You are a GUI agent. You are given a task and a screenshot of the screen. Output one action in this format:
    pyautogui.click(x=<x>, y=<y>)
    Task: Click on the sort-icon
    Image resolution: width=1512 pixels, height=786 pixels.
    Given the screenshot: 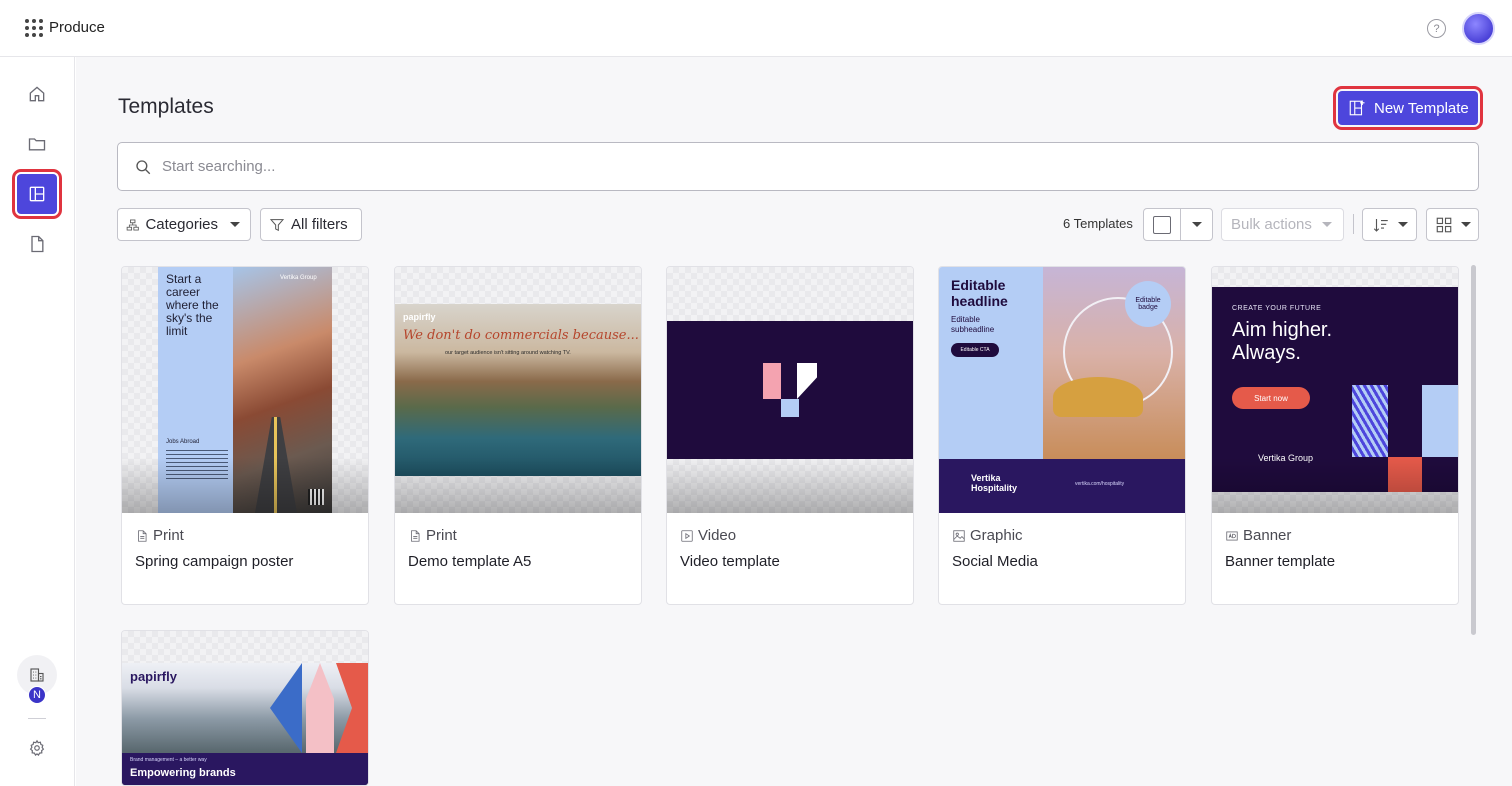 What is the action you would take?
    pyautogui.click(x=1380, y=225)
    